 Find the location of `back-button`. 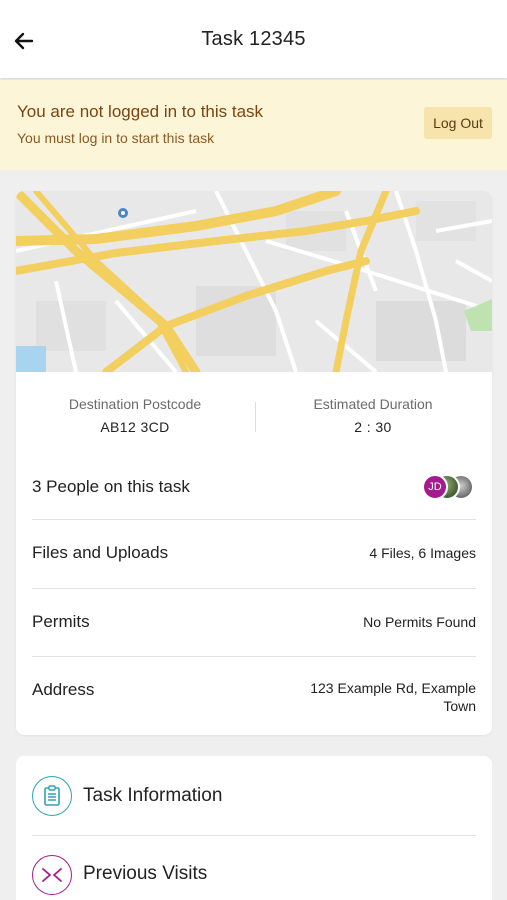

back-button is located at coordinates (24, 41).